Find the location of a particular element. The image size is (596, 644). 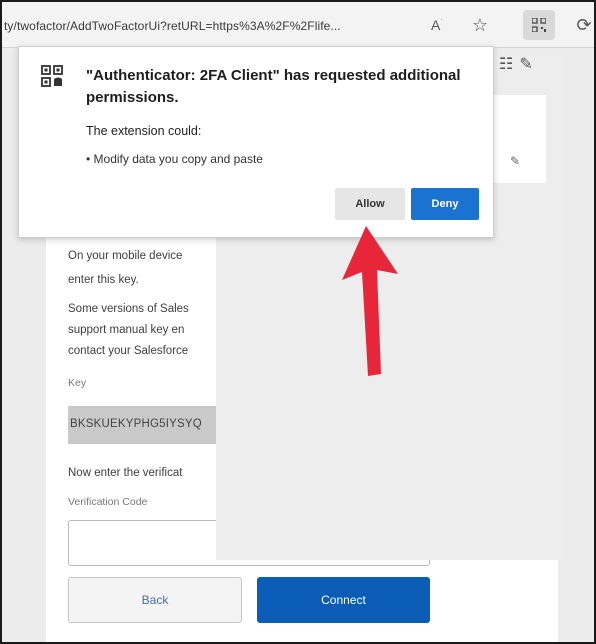

refresh-icon: ⟳ is located at coordinates (583, 25).